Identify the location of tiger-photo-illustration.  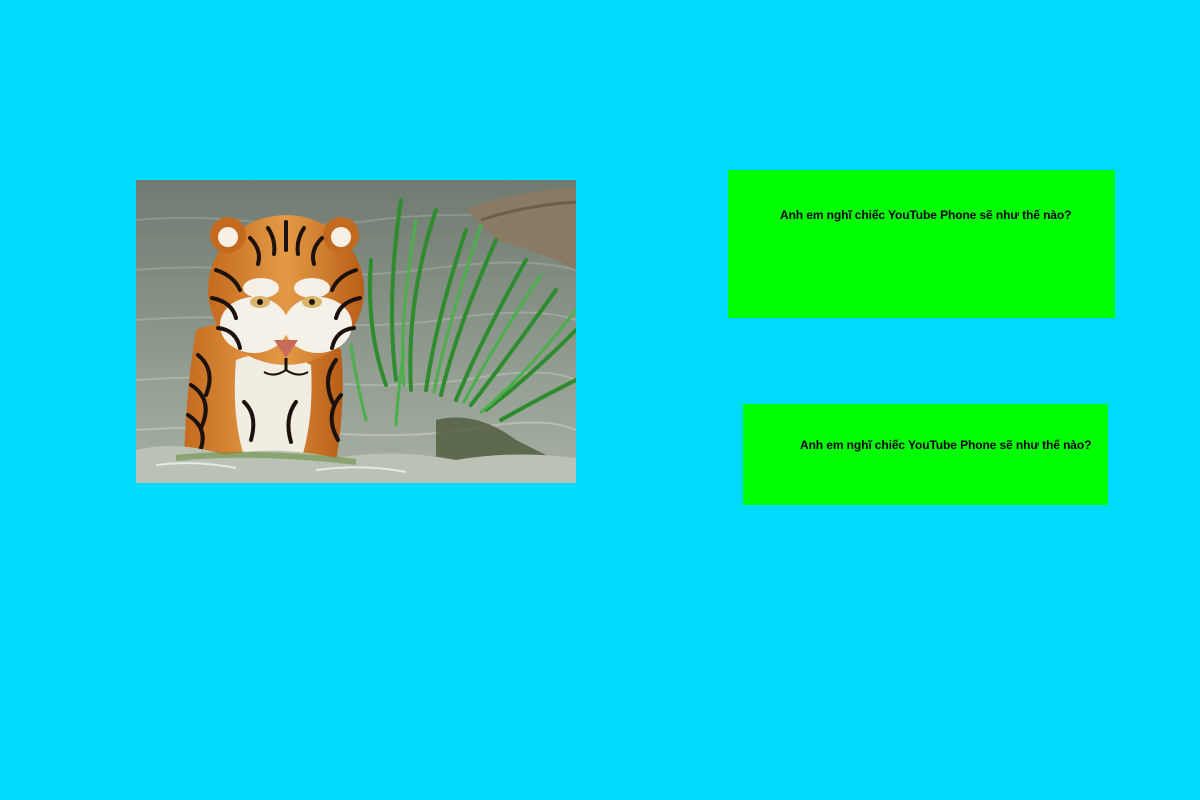
(356, 331).